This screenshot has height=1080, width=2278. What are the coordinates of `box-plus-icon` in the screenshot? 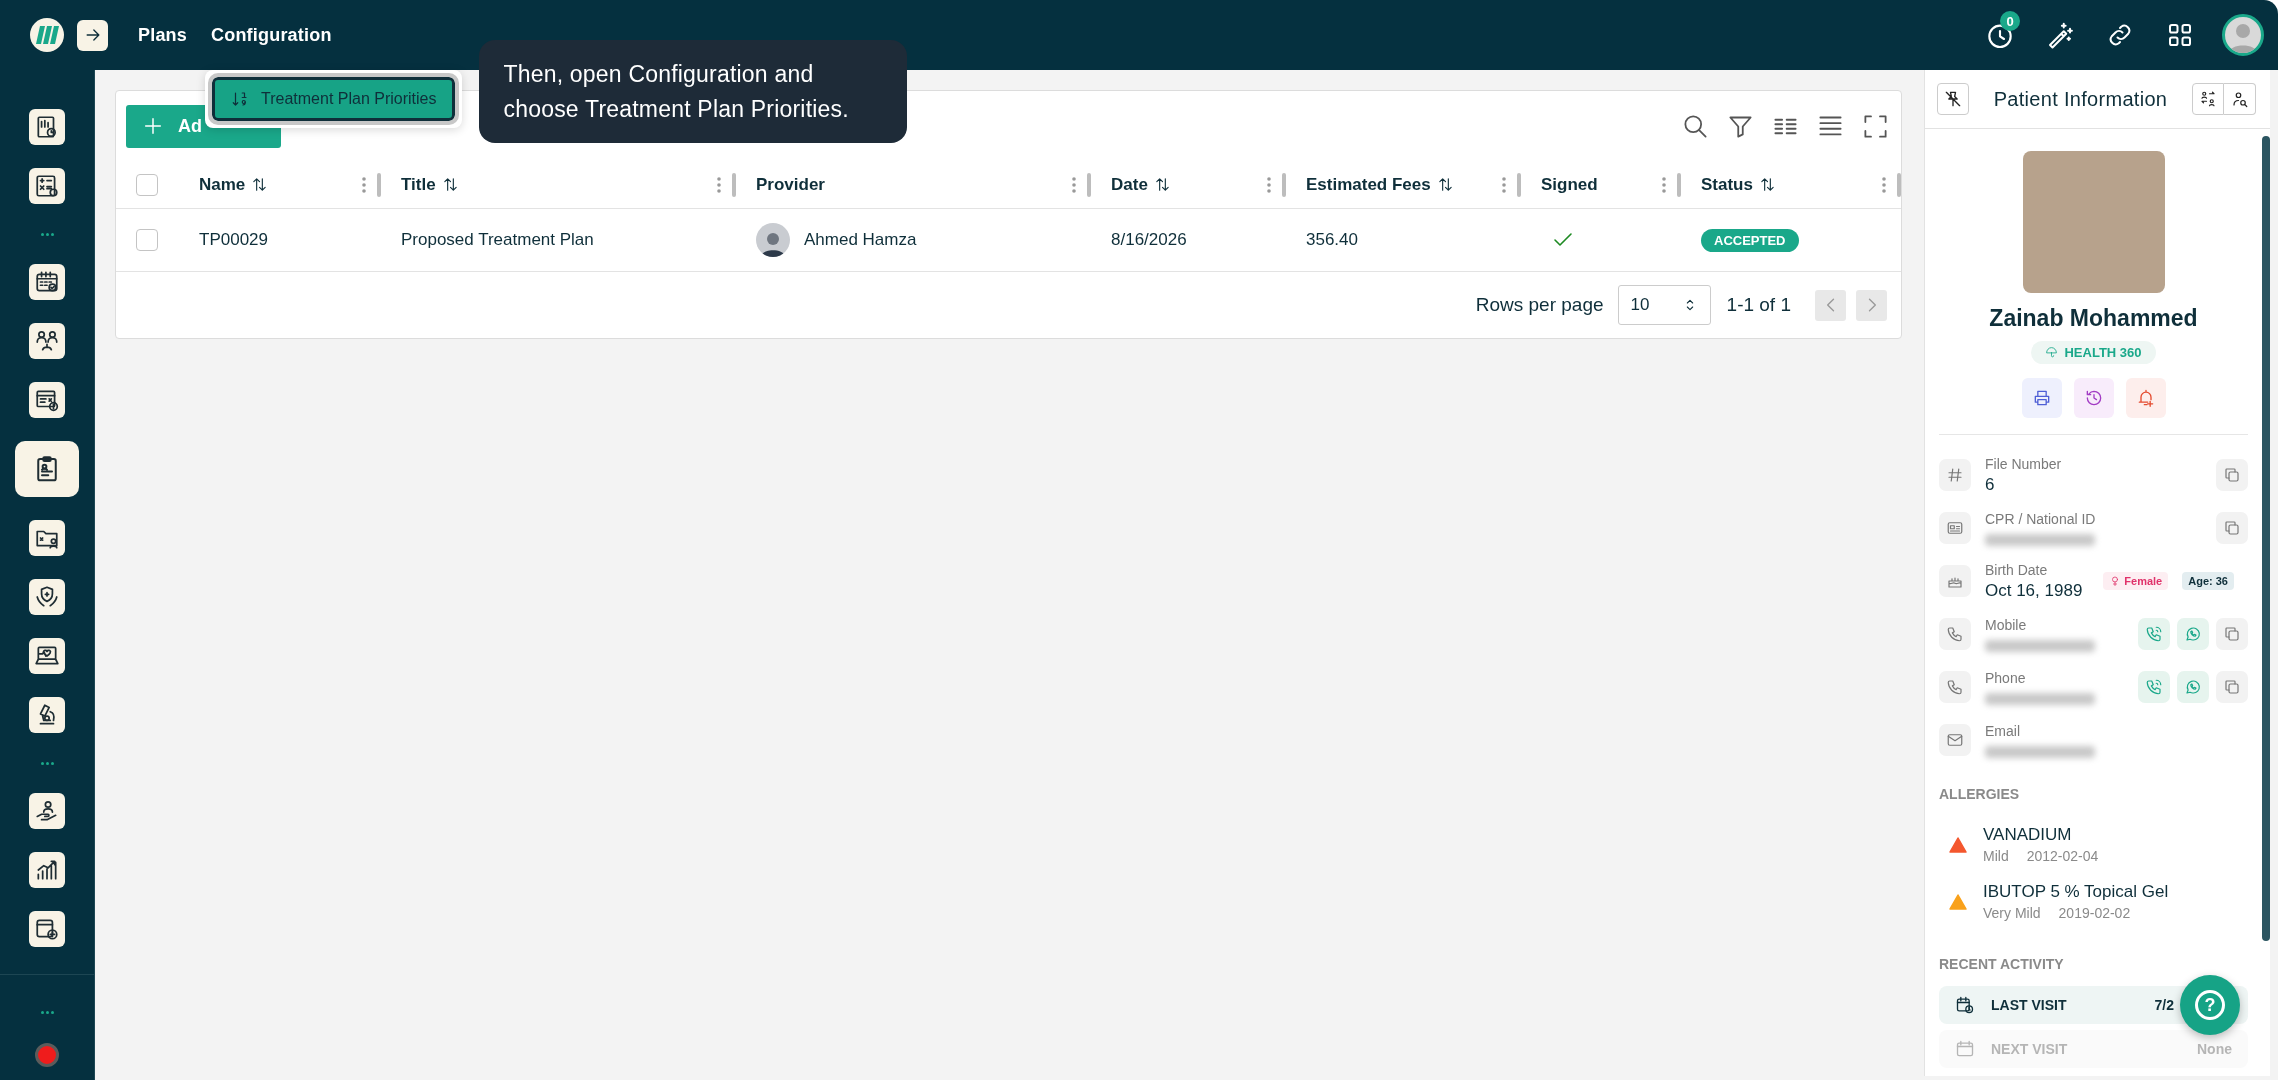 It's located at (47, 929).